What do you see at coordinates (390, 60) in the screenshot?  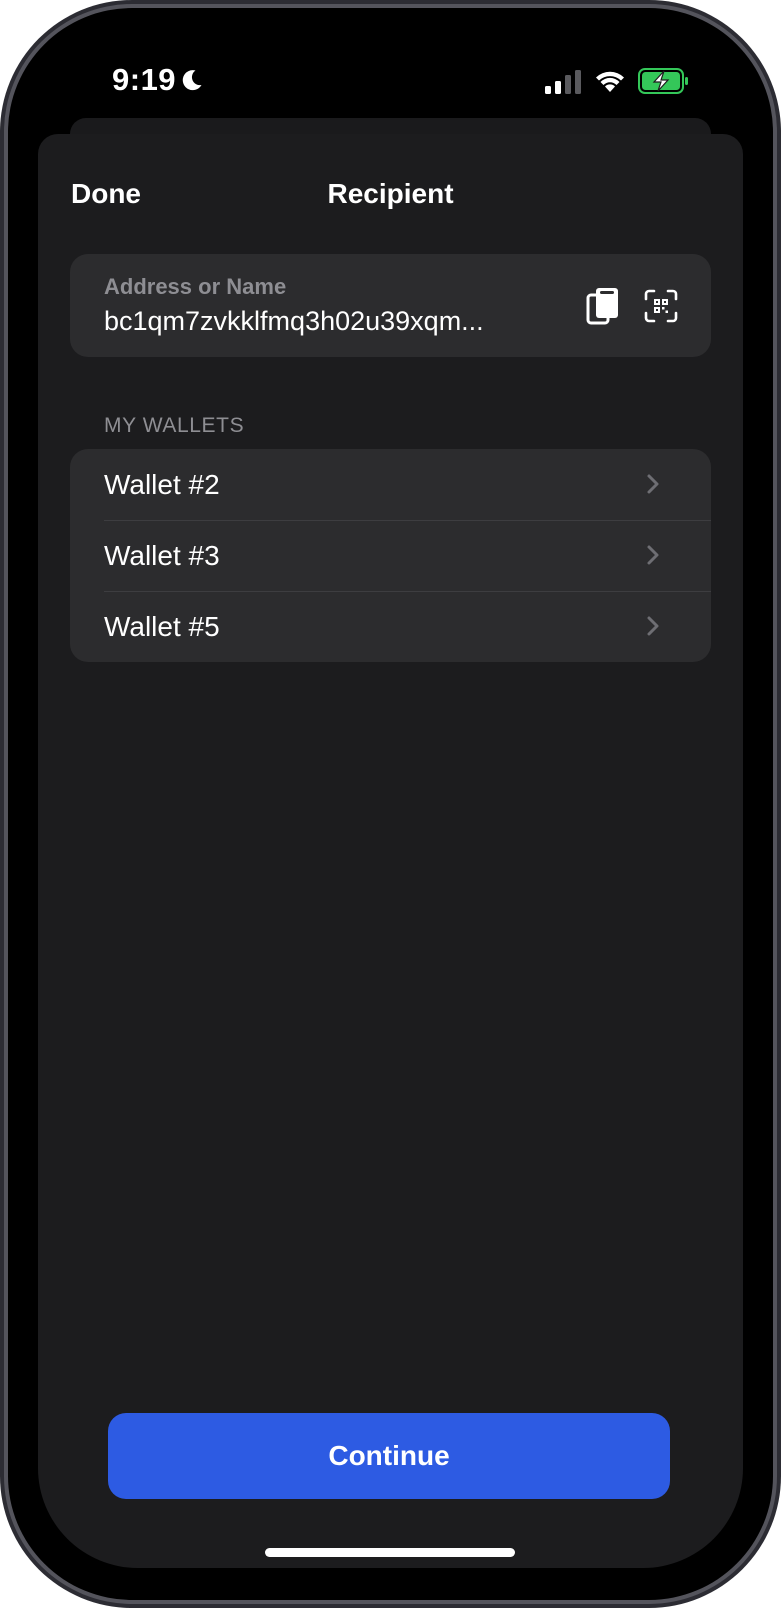 I see `status-bar: 9:19` at bounding box center [390, 60].